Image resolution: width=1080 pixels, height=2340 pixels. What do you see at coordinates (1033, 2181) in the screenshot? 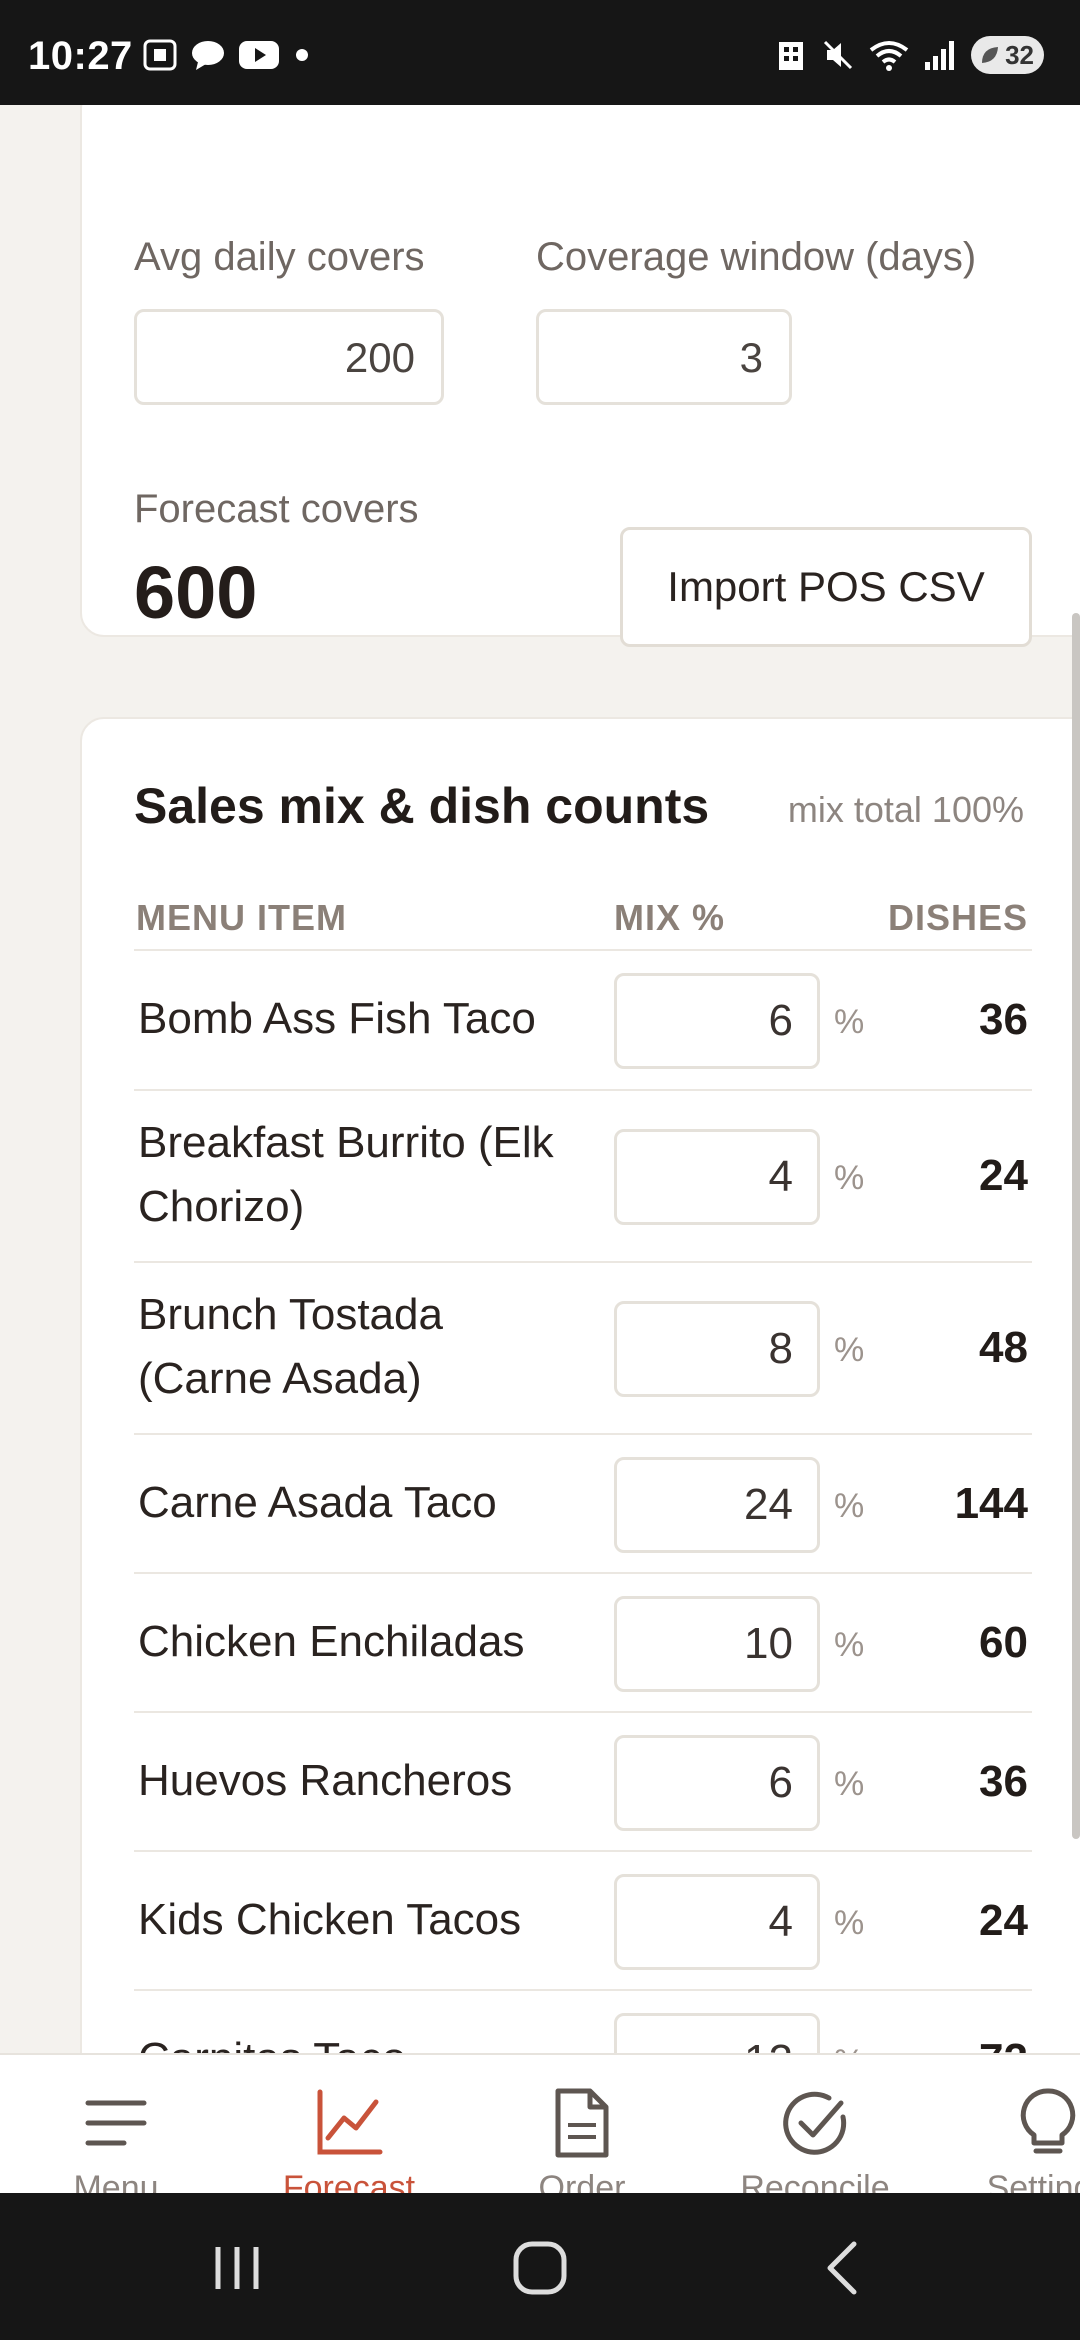
I see `nav-settings-label: Settings` at bounding box center [1033, 2181].